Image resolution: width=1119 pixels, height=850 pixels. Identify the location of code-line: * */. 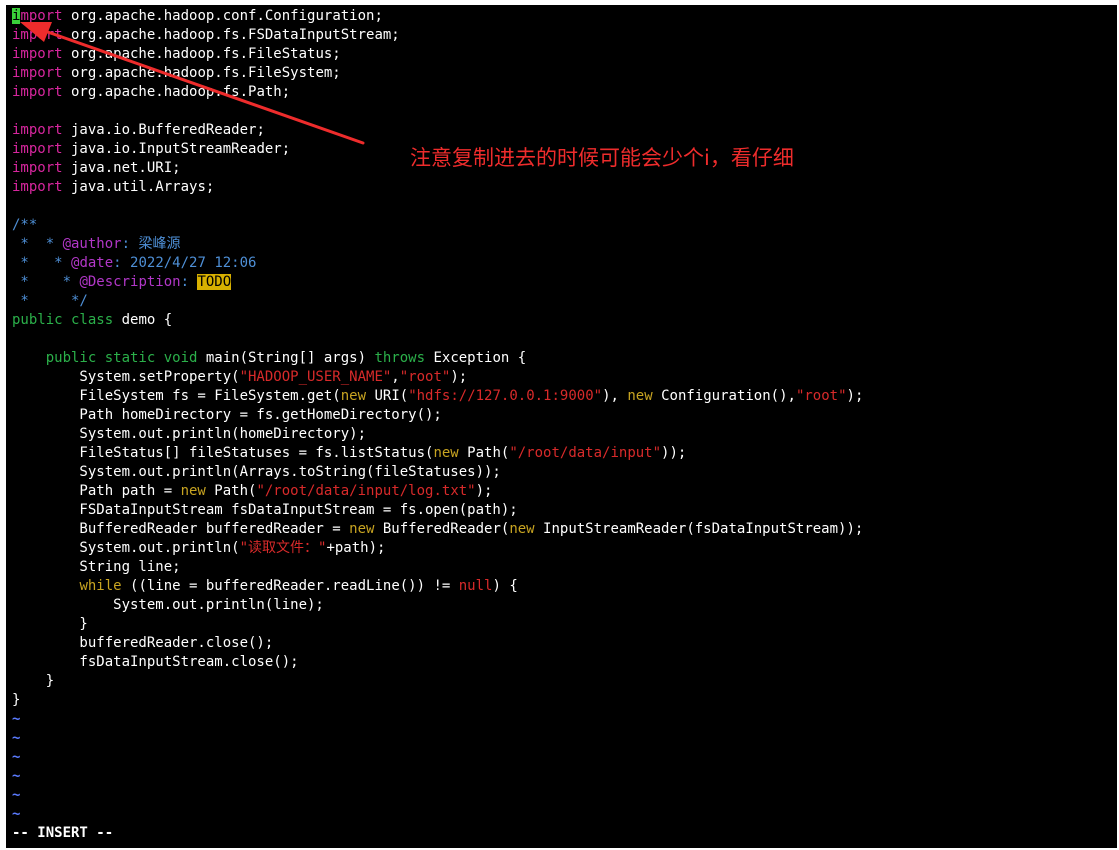
(437, 301).